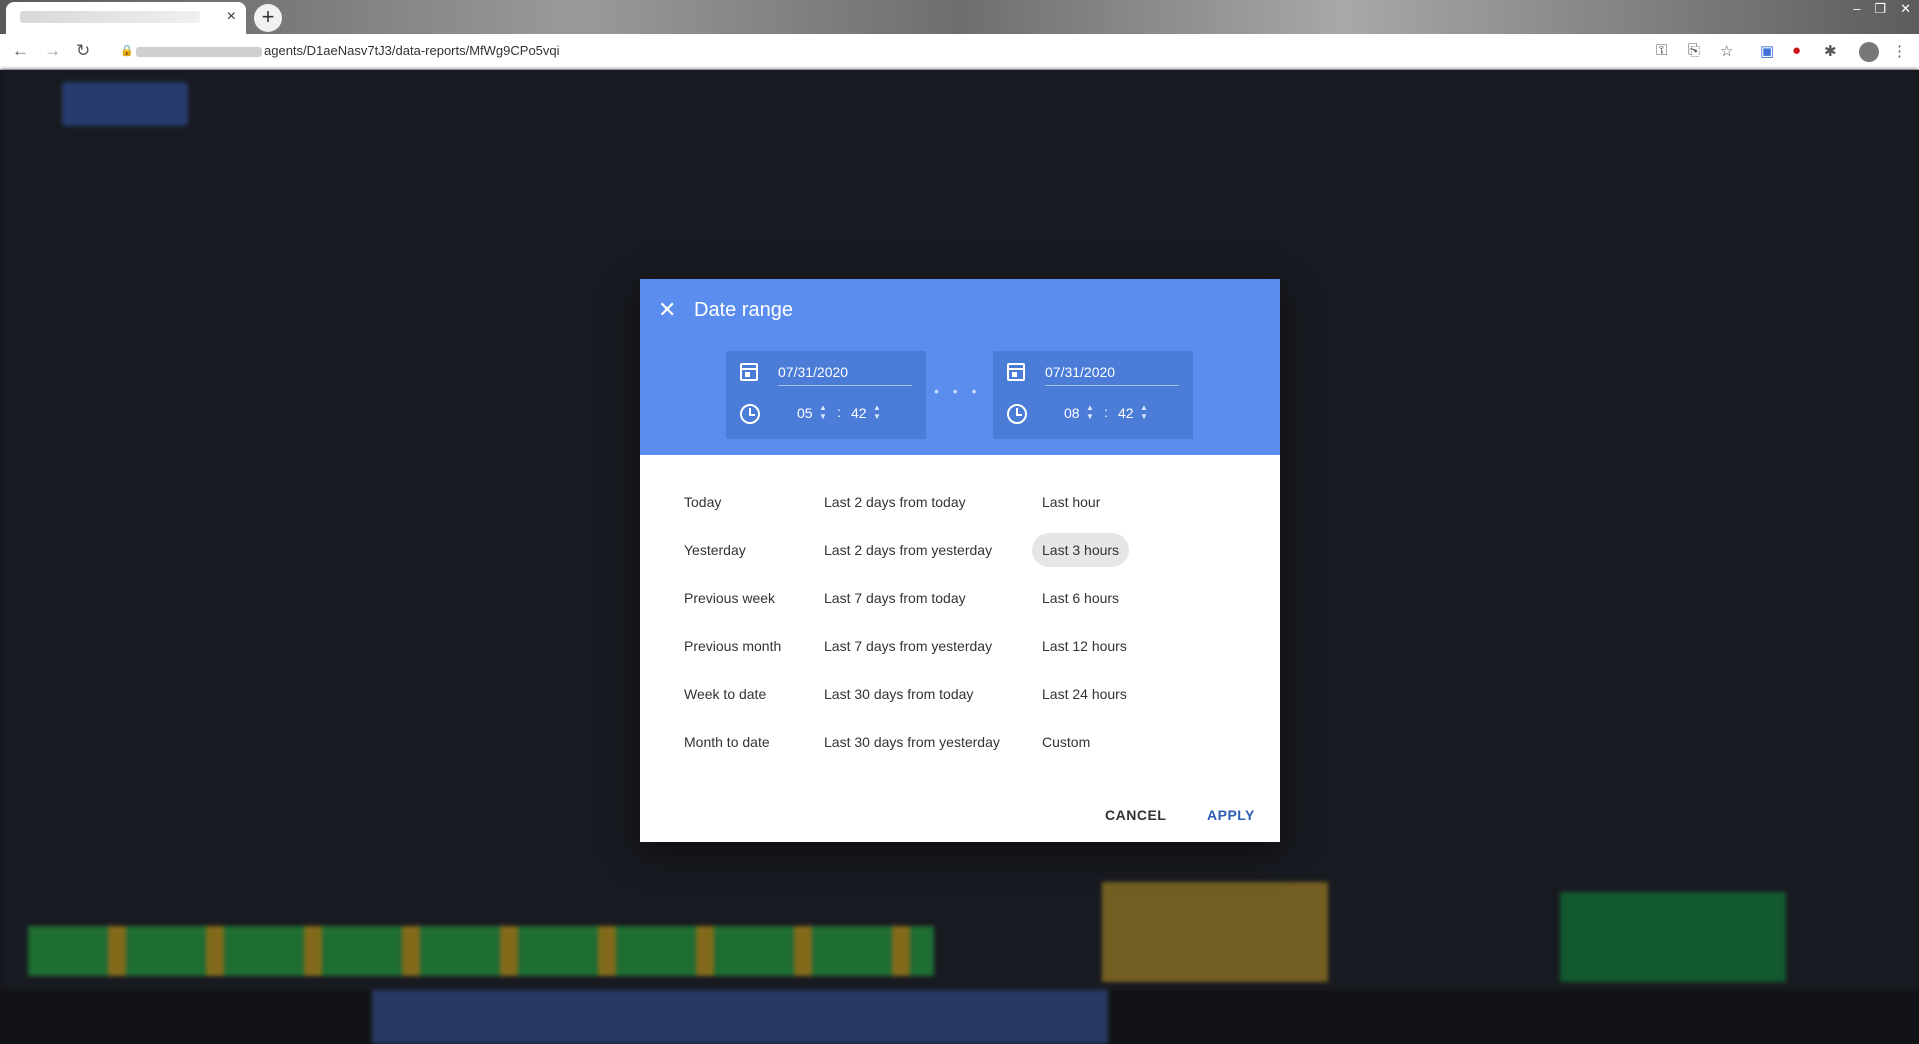 The height and width of the screenshot is (1044, 1919). What do you see at coordinates (826, 395) in the screenshot?
I see `start-range-box: 07/31/2020 05 ▲ ▼ : 42 ▲ ▼` at bounding box center [826, 395].